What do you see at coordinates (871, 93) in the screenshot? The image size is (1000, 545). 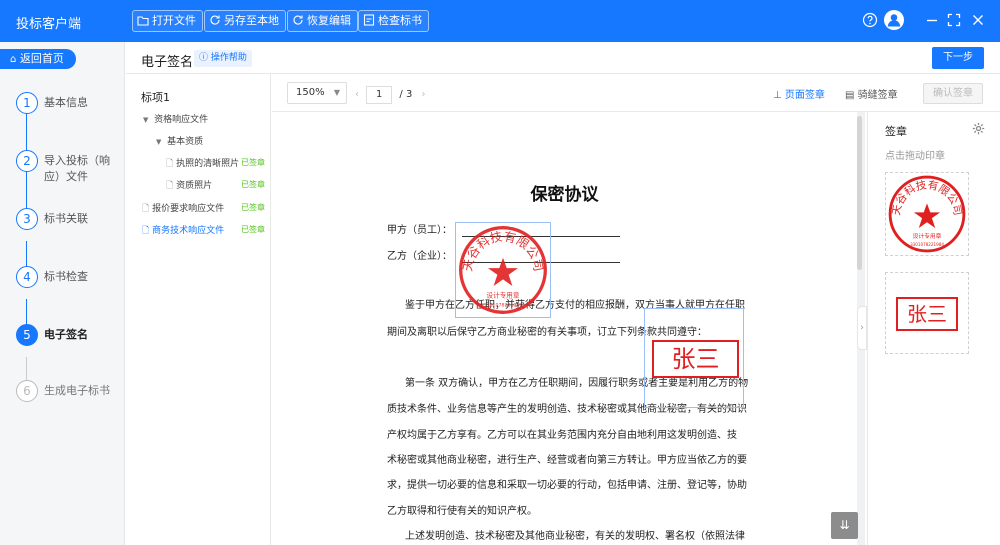 I see `seam-sign-tab: ▤ 骑缝签章` at bounding box center [871, 93].